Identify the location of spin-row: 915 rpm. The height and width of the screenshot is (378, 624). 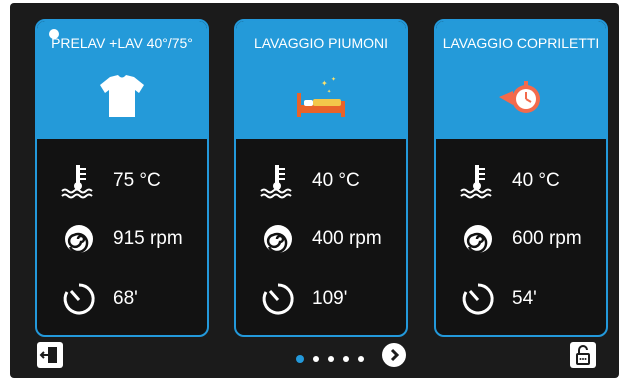
(122, 239).